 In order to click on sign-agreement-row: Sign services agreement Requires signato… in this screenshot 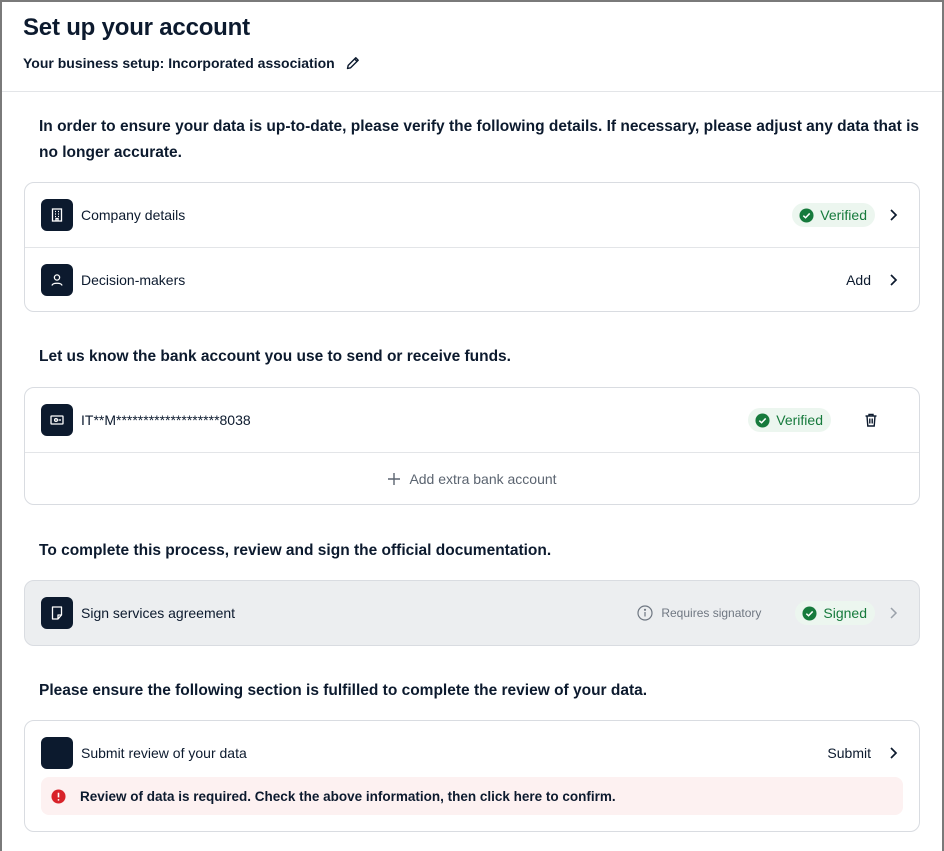, I will do `click(472, 613)`.